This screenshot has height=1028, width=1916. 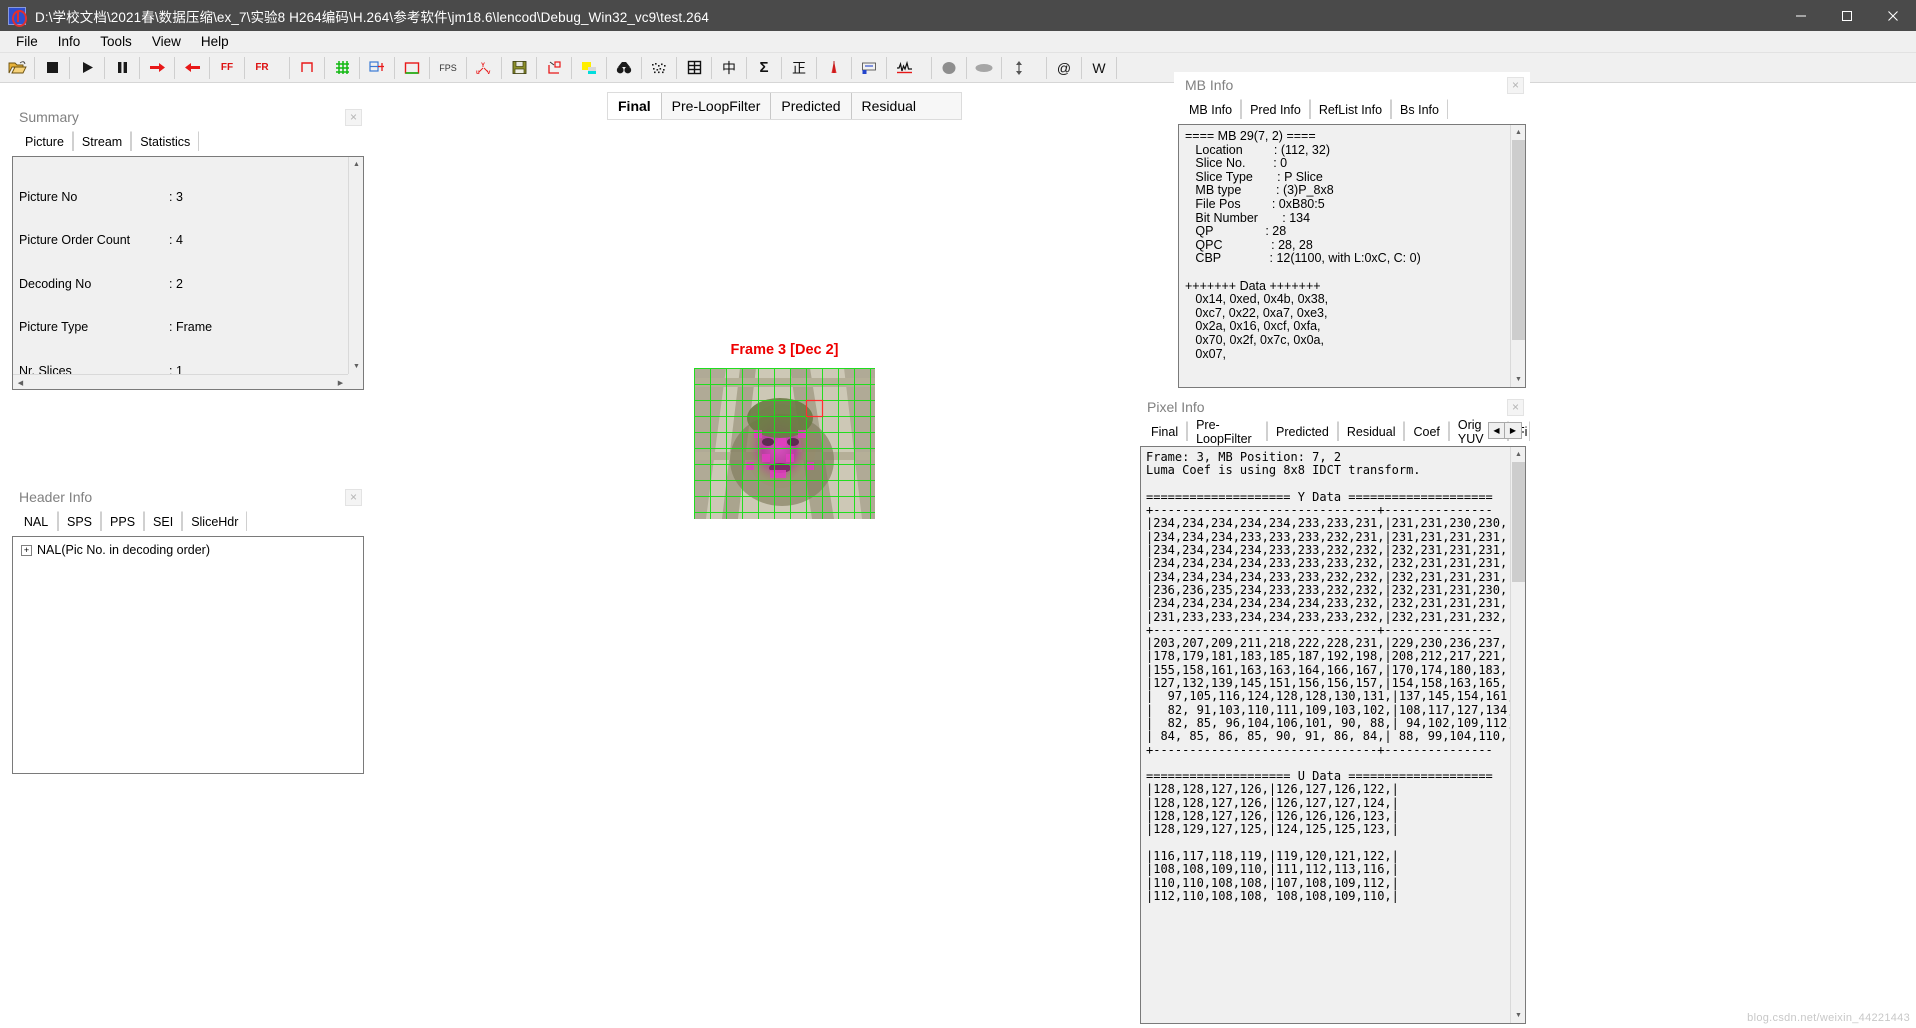 What do you see at coordinates (340, 382) in the screenshot?
I see `summary-scroll-right-icon: ▶` at bounding box center [340, 382].